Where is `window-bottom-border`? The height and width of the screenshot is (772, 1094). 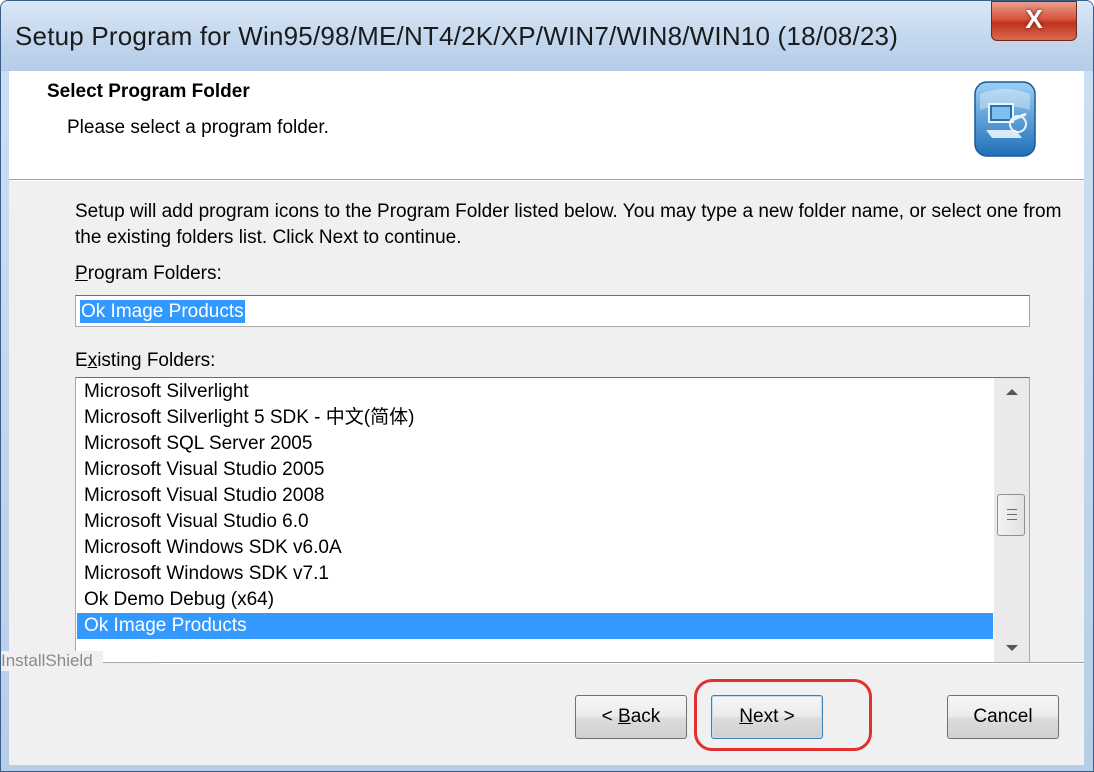
window-bottom-border is located at coordinates (547, 768).